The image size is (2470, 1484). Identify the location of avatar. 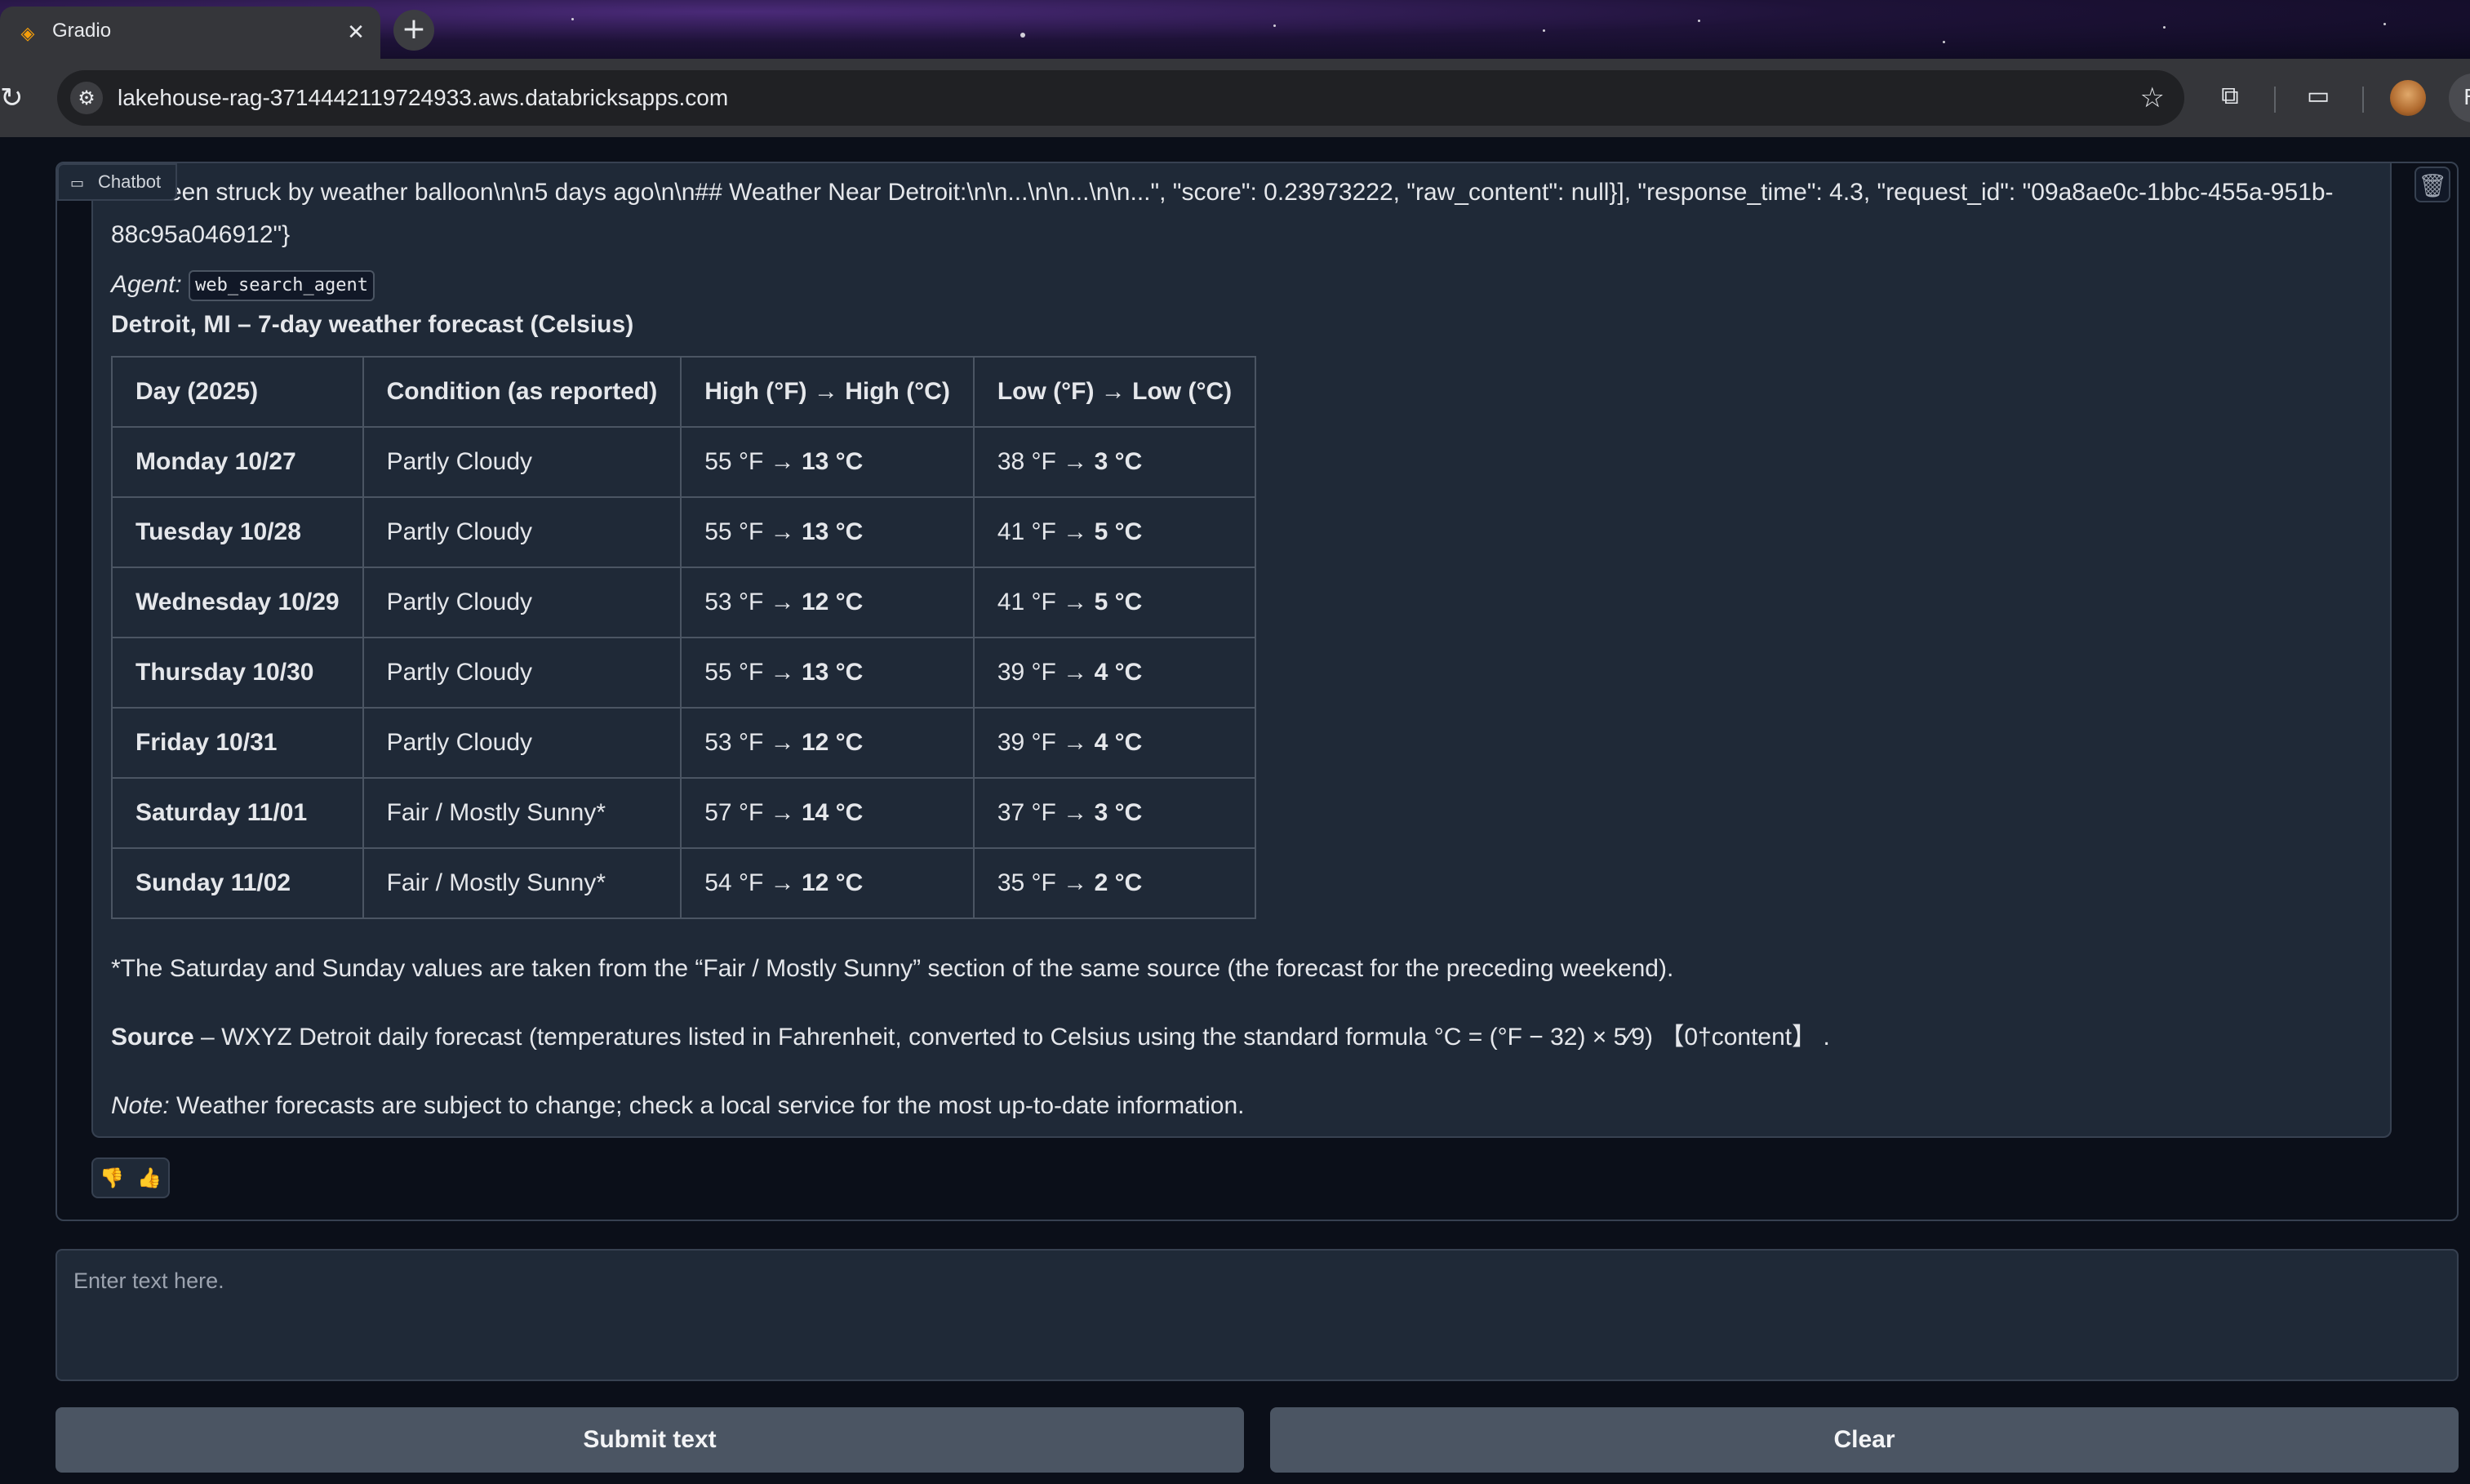
(2408, 98).